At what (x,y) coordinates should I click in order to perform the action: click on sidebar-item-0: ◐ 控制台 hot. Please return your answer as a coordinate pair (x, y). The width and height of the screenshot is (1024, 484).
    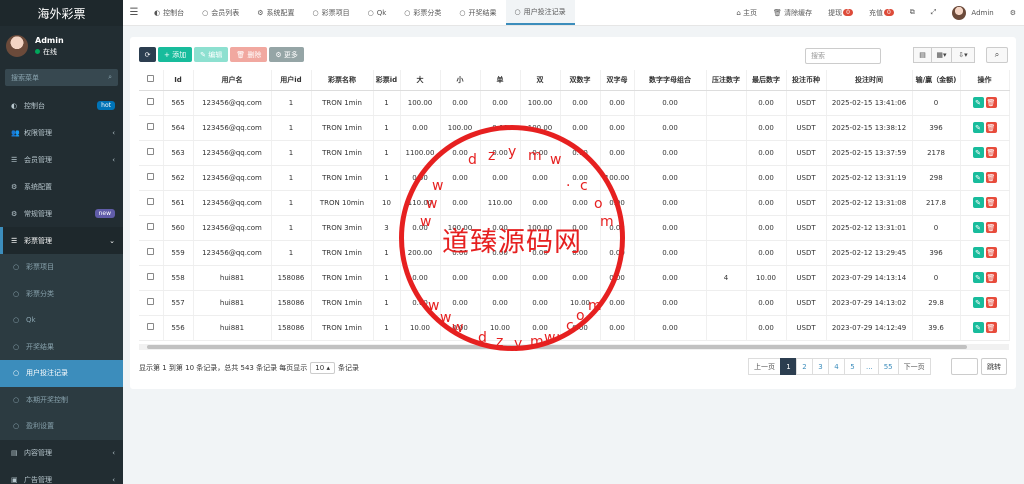
    Looking at the image, I should click on (61, 105).